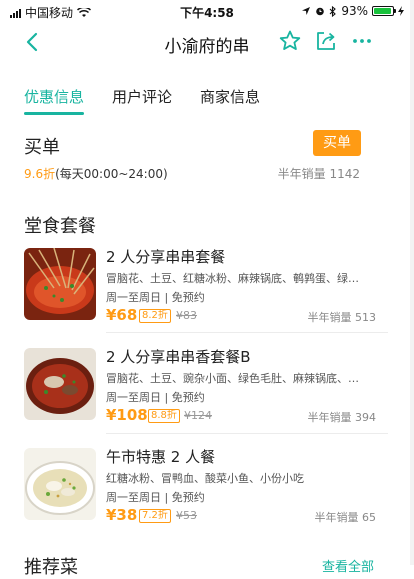 The width and height of the screenshot is (414, 579). I want to click on deal-image-skewers, so click(60, 284).